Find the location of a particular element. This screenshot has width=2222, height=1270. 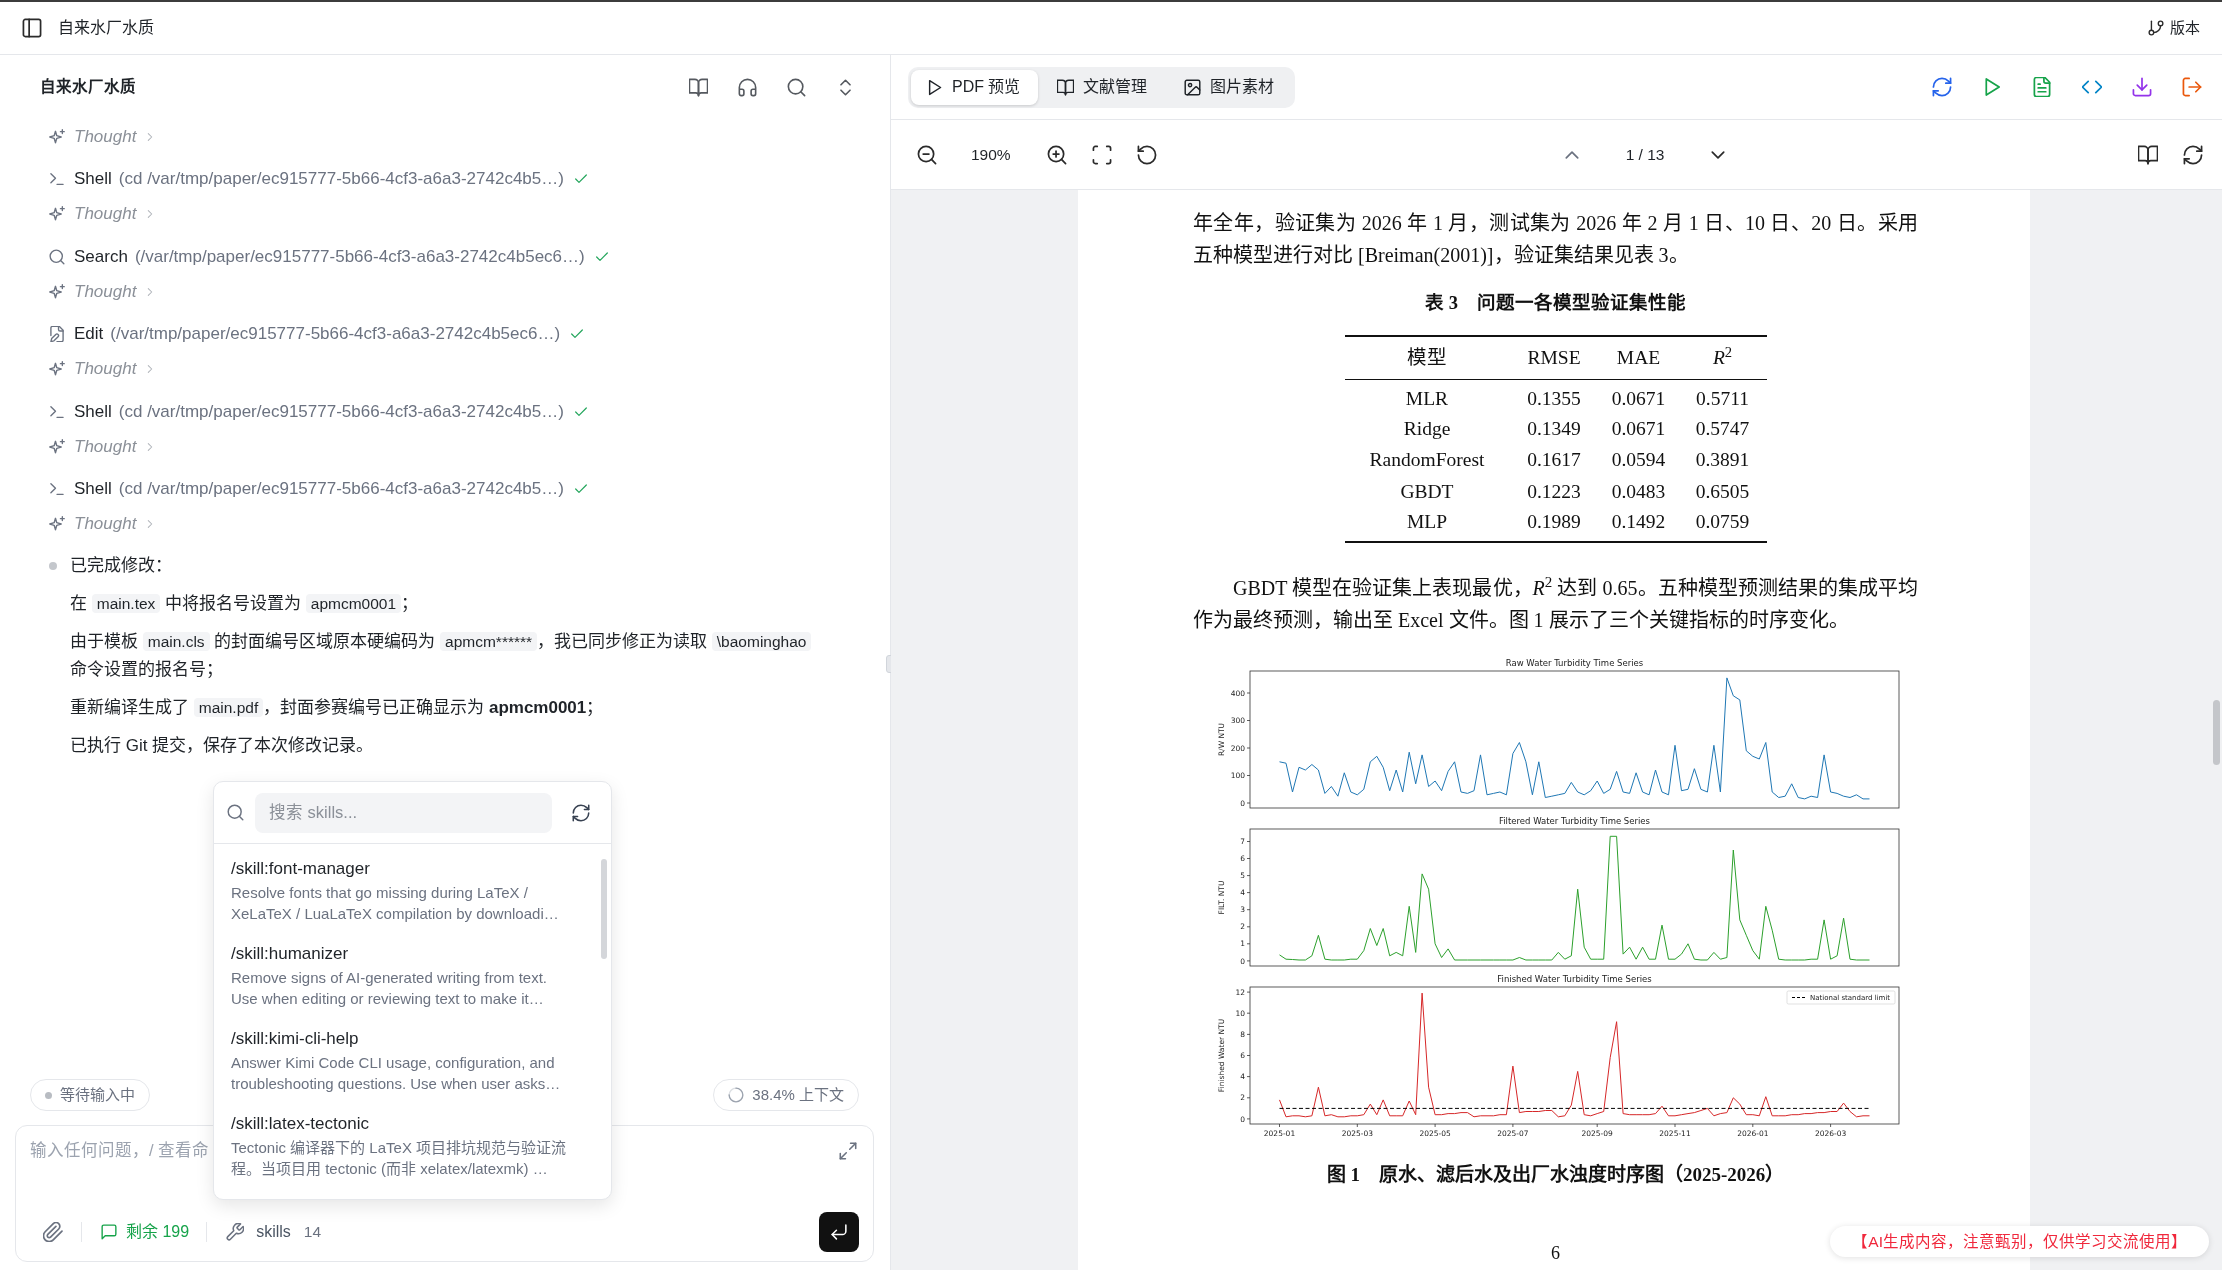

table-cell-text: 0.1223 is located at coordinates (1554, 491).